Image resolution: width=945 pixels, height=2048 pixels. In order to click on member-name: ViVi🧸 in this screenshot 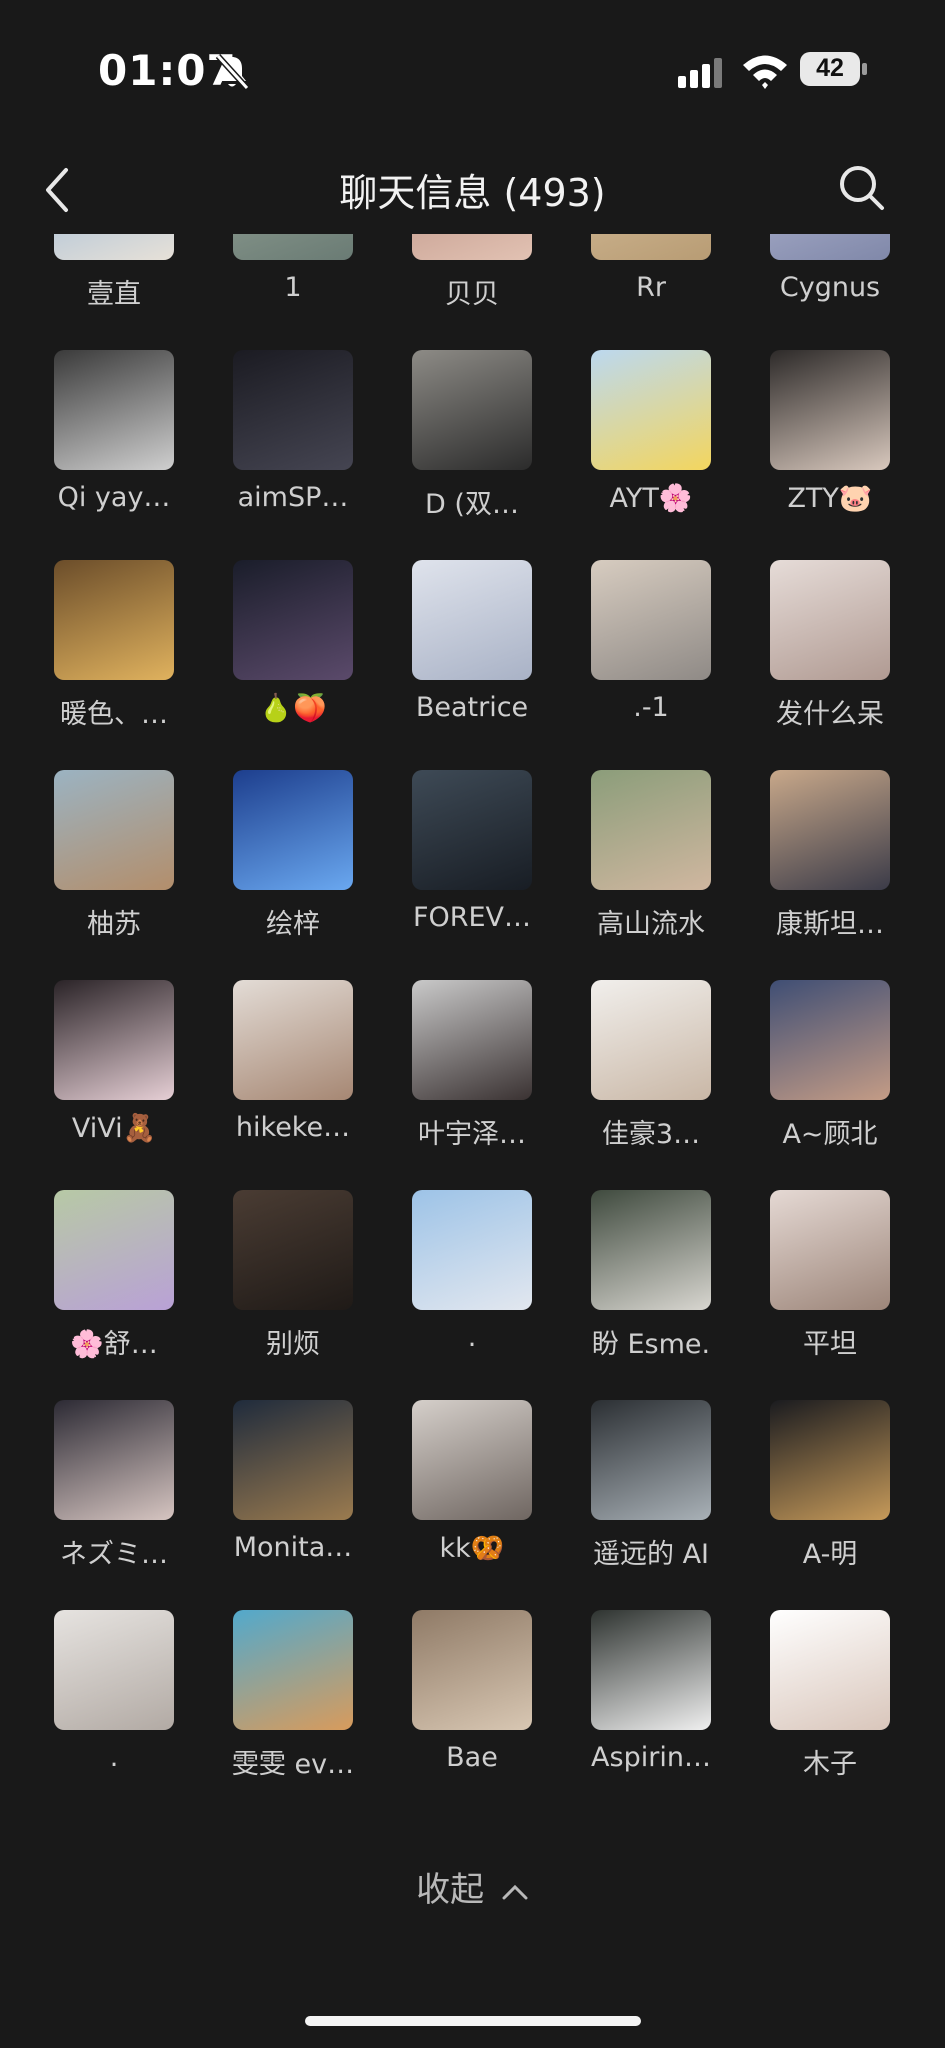, I will do `click(114, 1128)`.